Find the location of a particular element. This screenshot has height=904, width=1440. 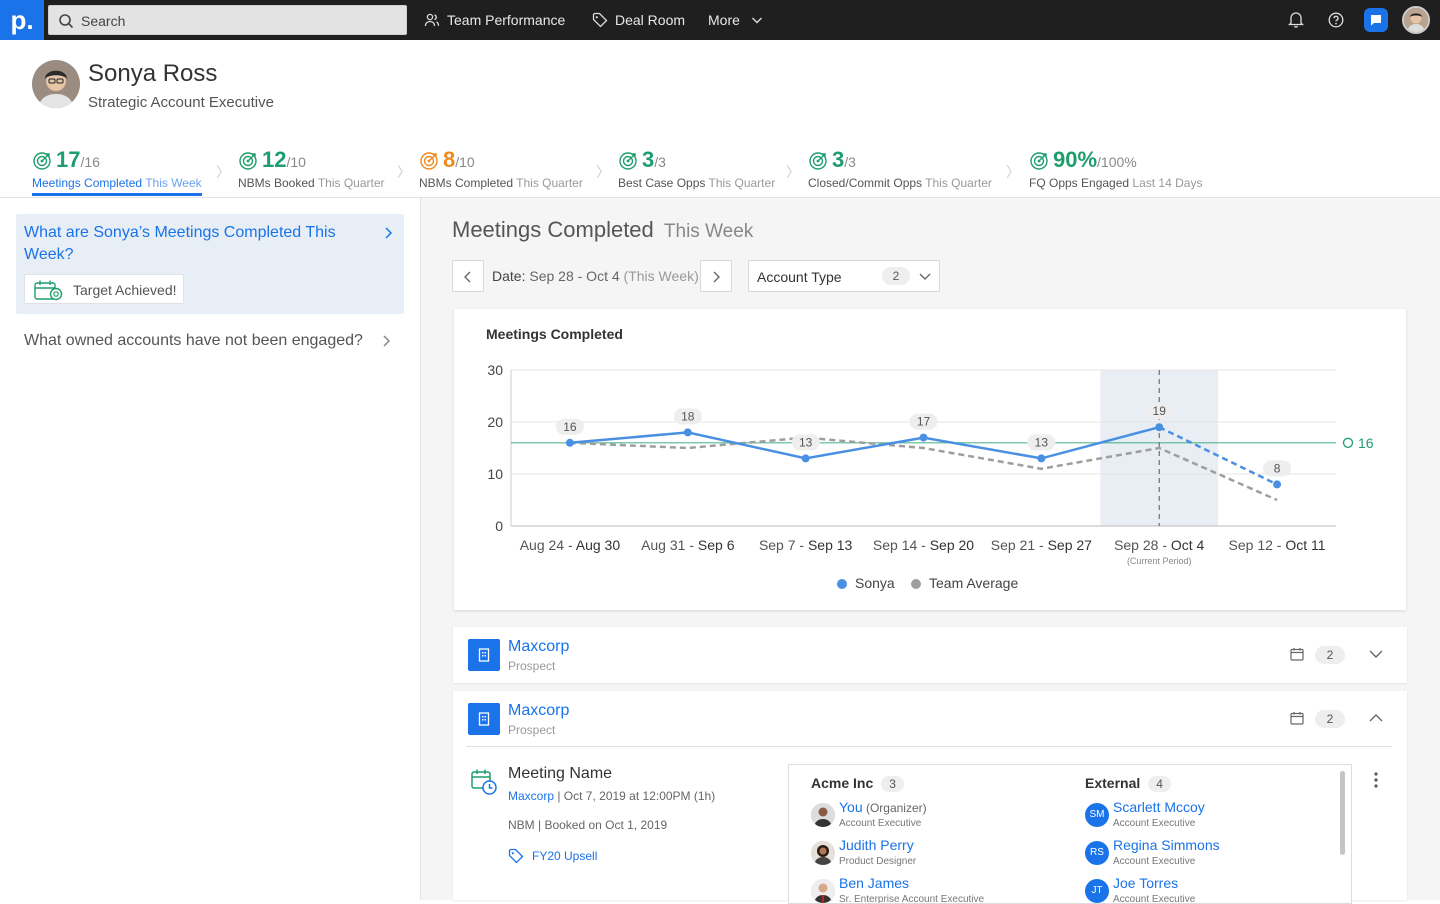

legend-label: Team Average is located at coordinates (974, 583).